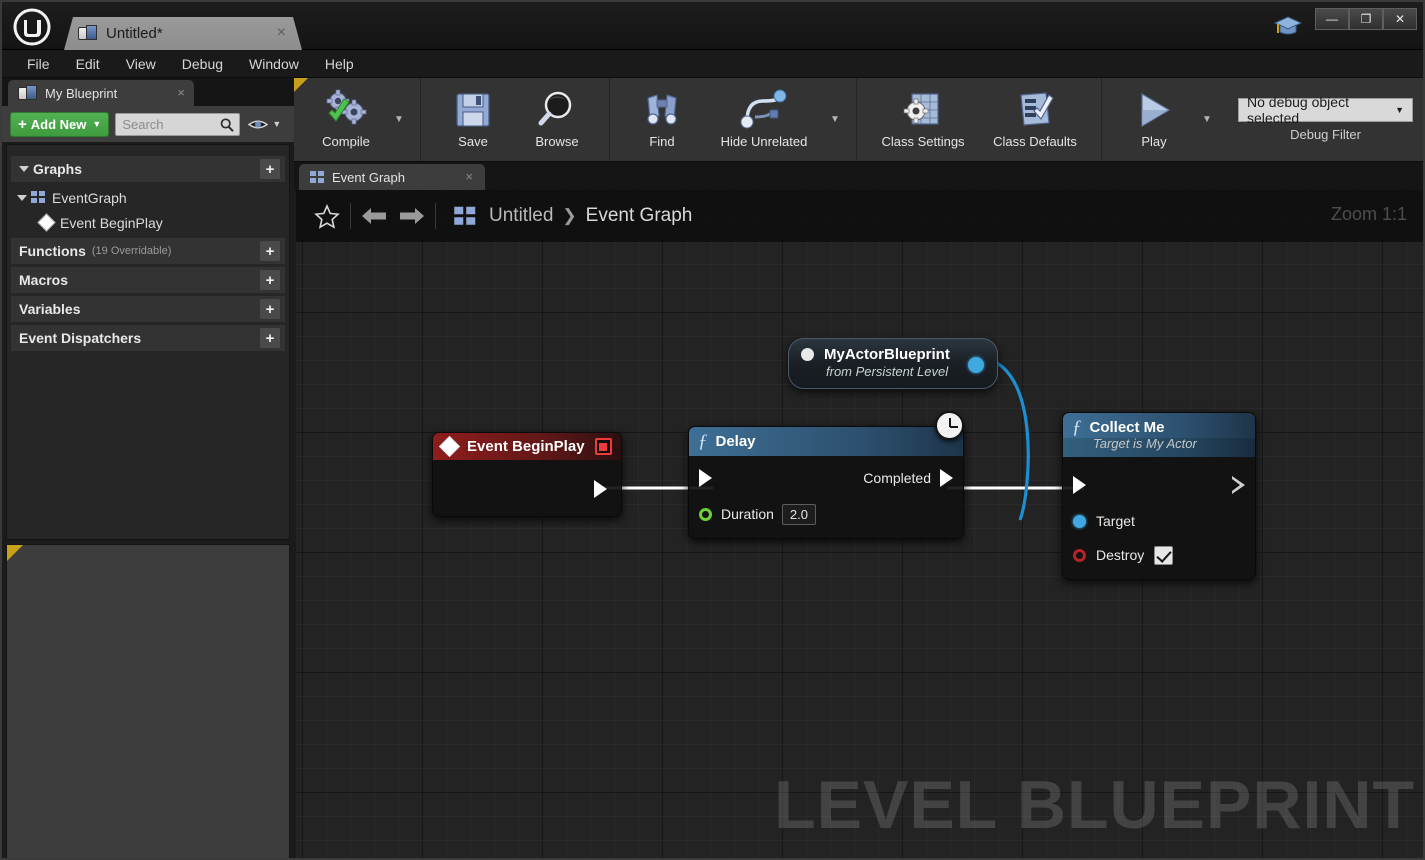  I want to click on node-title: Event BeginPlay, so click(526, 446).